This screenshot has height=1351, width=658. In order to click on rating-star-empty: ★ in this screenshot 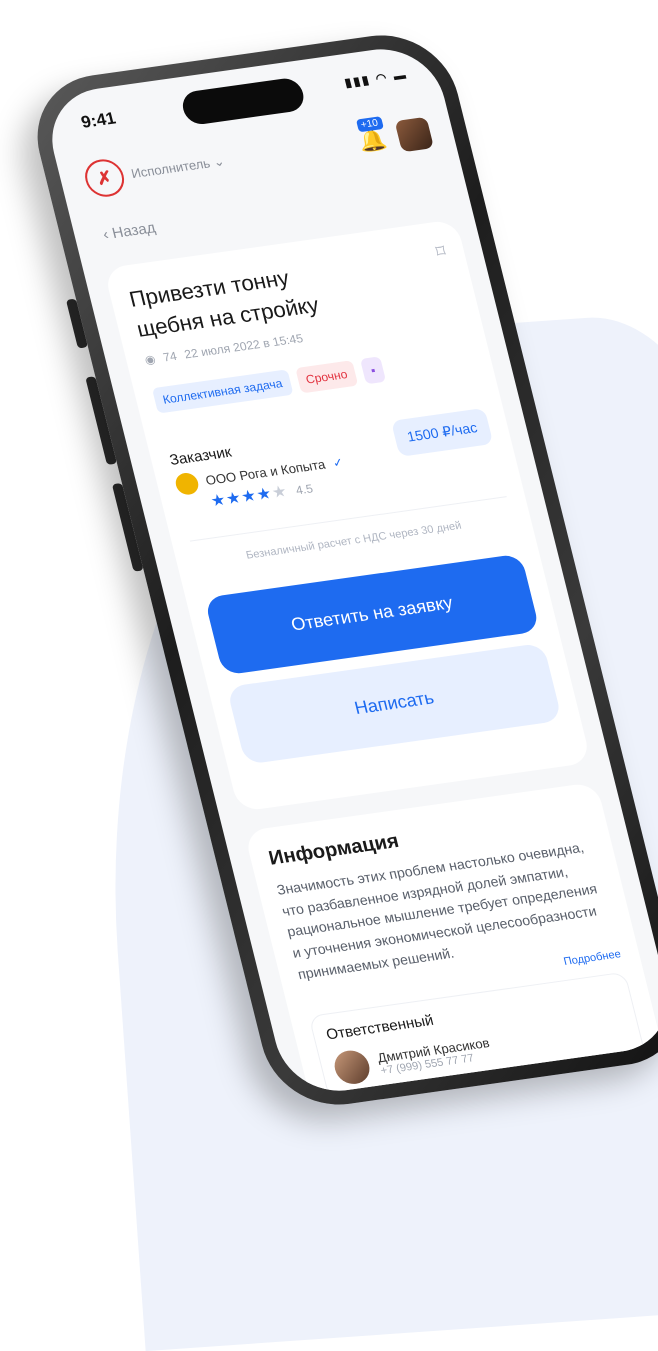, I will do `click(280, 492)`.